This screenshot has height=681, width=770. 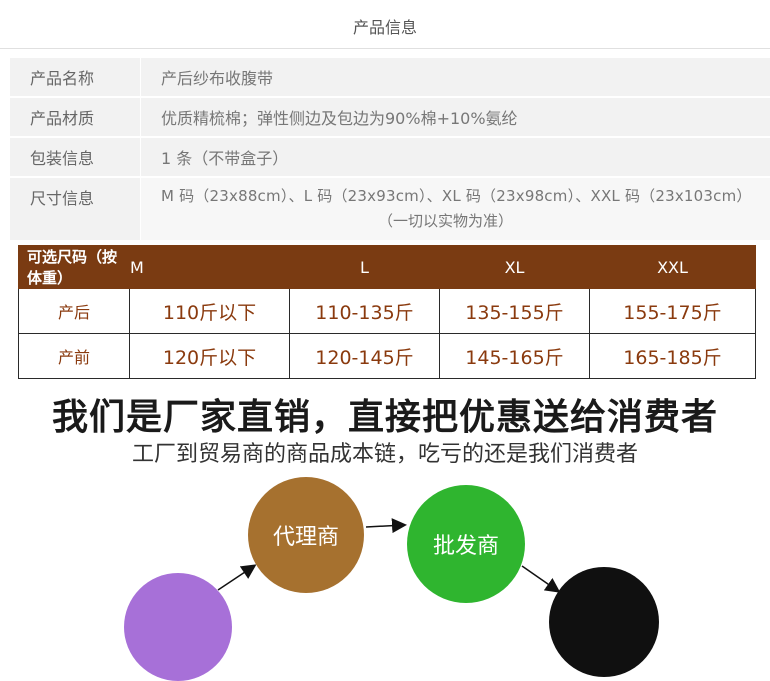 I want to click on info-key: 产品材质, so click(x=75, y=117).